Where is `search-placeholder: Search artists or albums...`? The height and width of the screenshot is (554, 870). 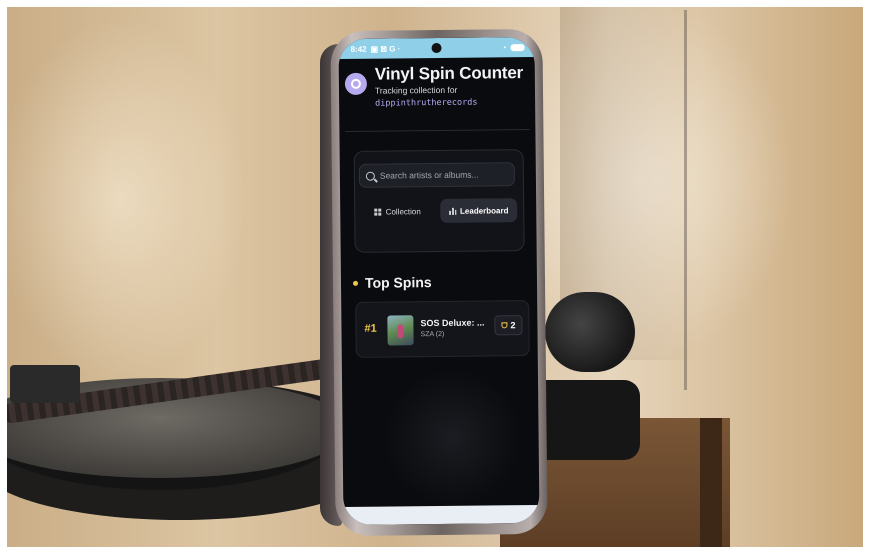 search-placeholder: Search artists or albums... is located at coordinates (429, 175).